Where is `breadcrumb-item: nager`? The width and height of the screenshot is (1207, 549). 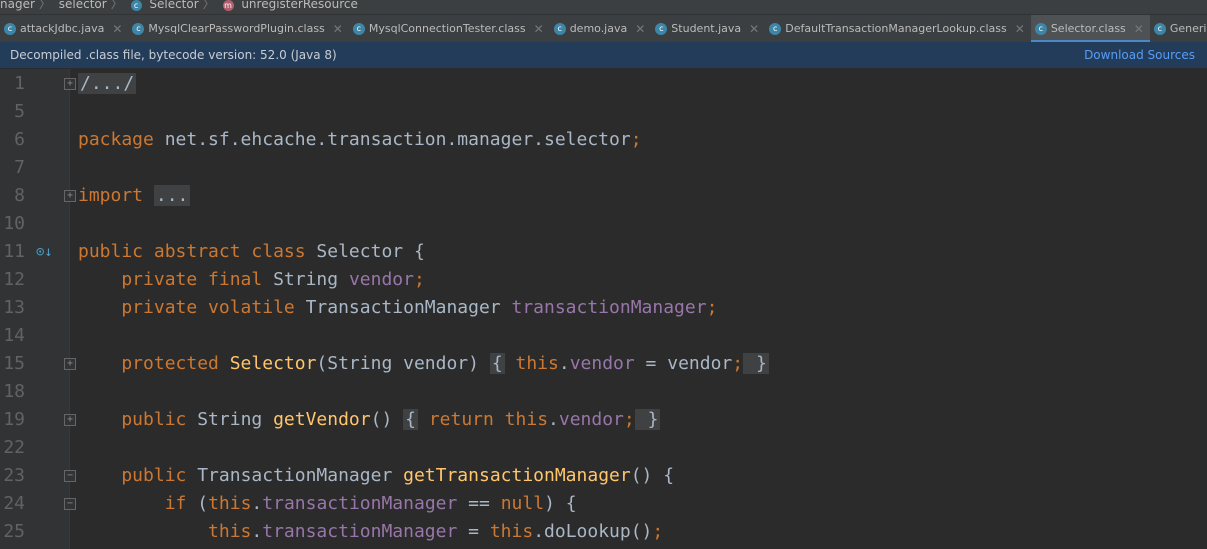 breadcrumb-item: nager is located at coordinates (17, 5).